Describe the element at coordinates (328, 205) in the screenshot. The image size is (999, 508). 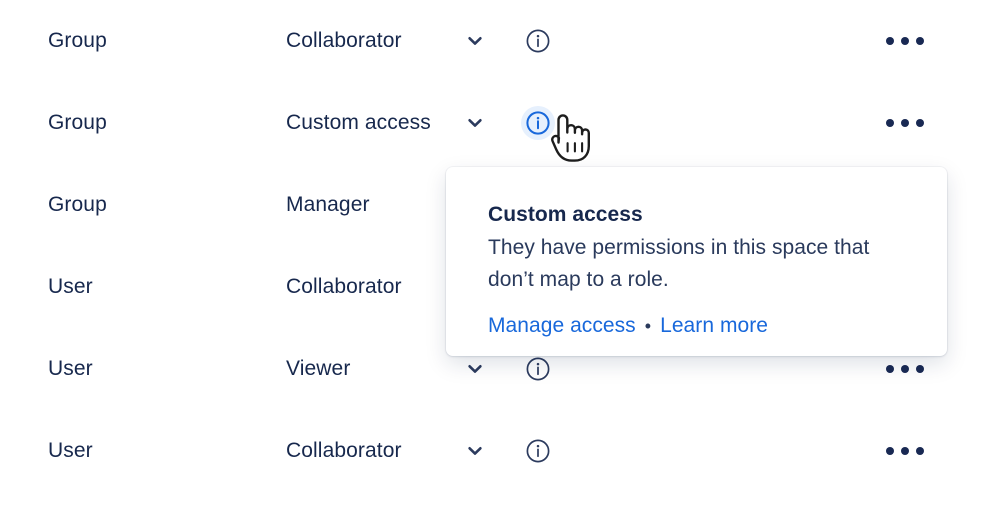
I see `role-label: Manager` at that location.